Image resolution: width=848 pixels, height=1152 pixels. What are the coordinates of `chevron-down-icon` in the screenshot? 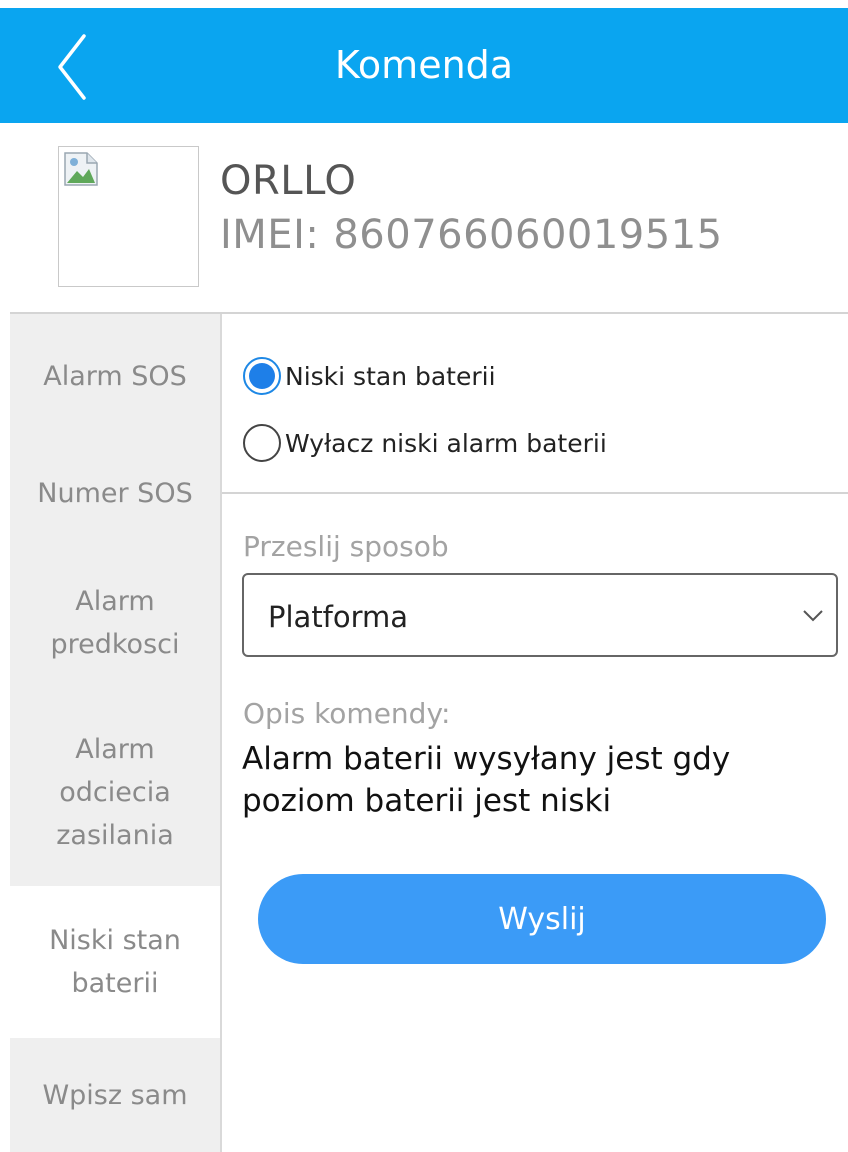 It's located at (813, 616).